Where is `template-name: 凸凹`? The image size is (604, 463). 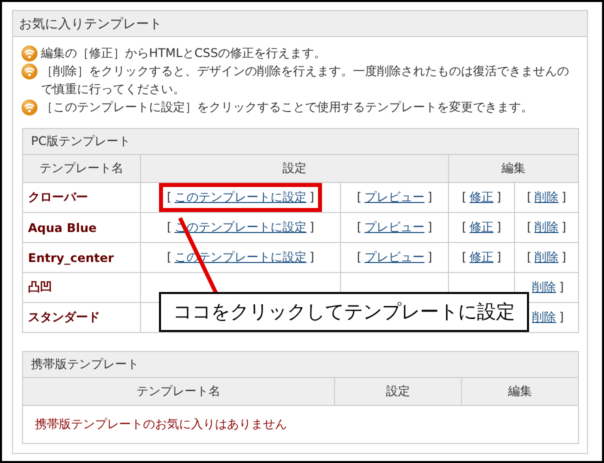
template-name: 凸凹 is located at coordinates (40, 287).